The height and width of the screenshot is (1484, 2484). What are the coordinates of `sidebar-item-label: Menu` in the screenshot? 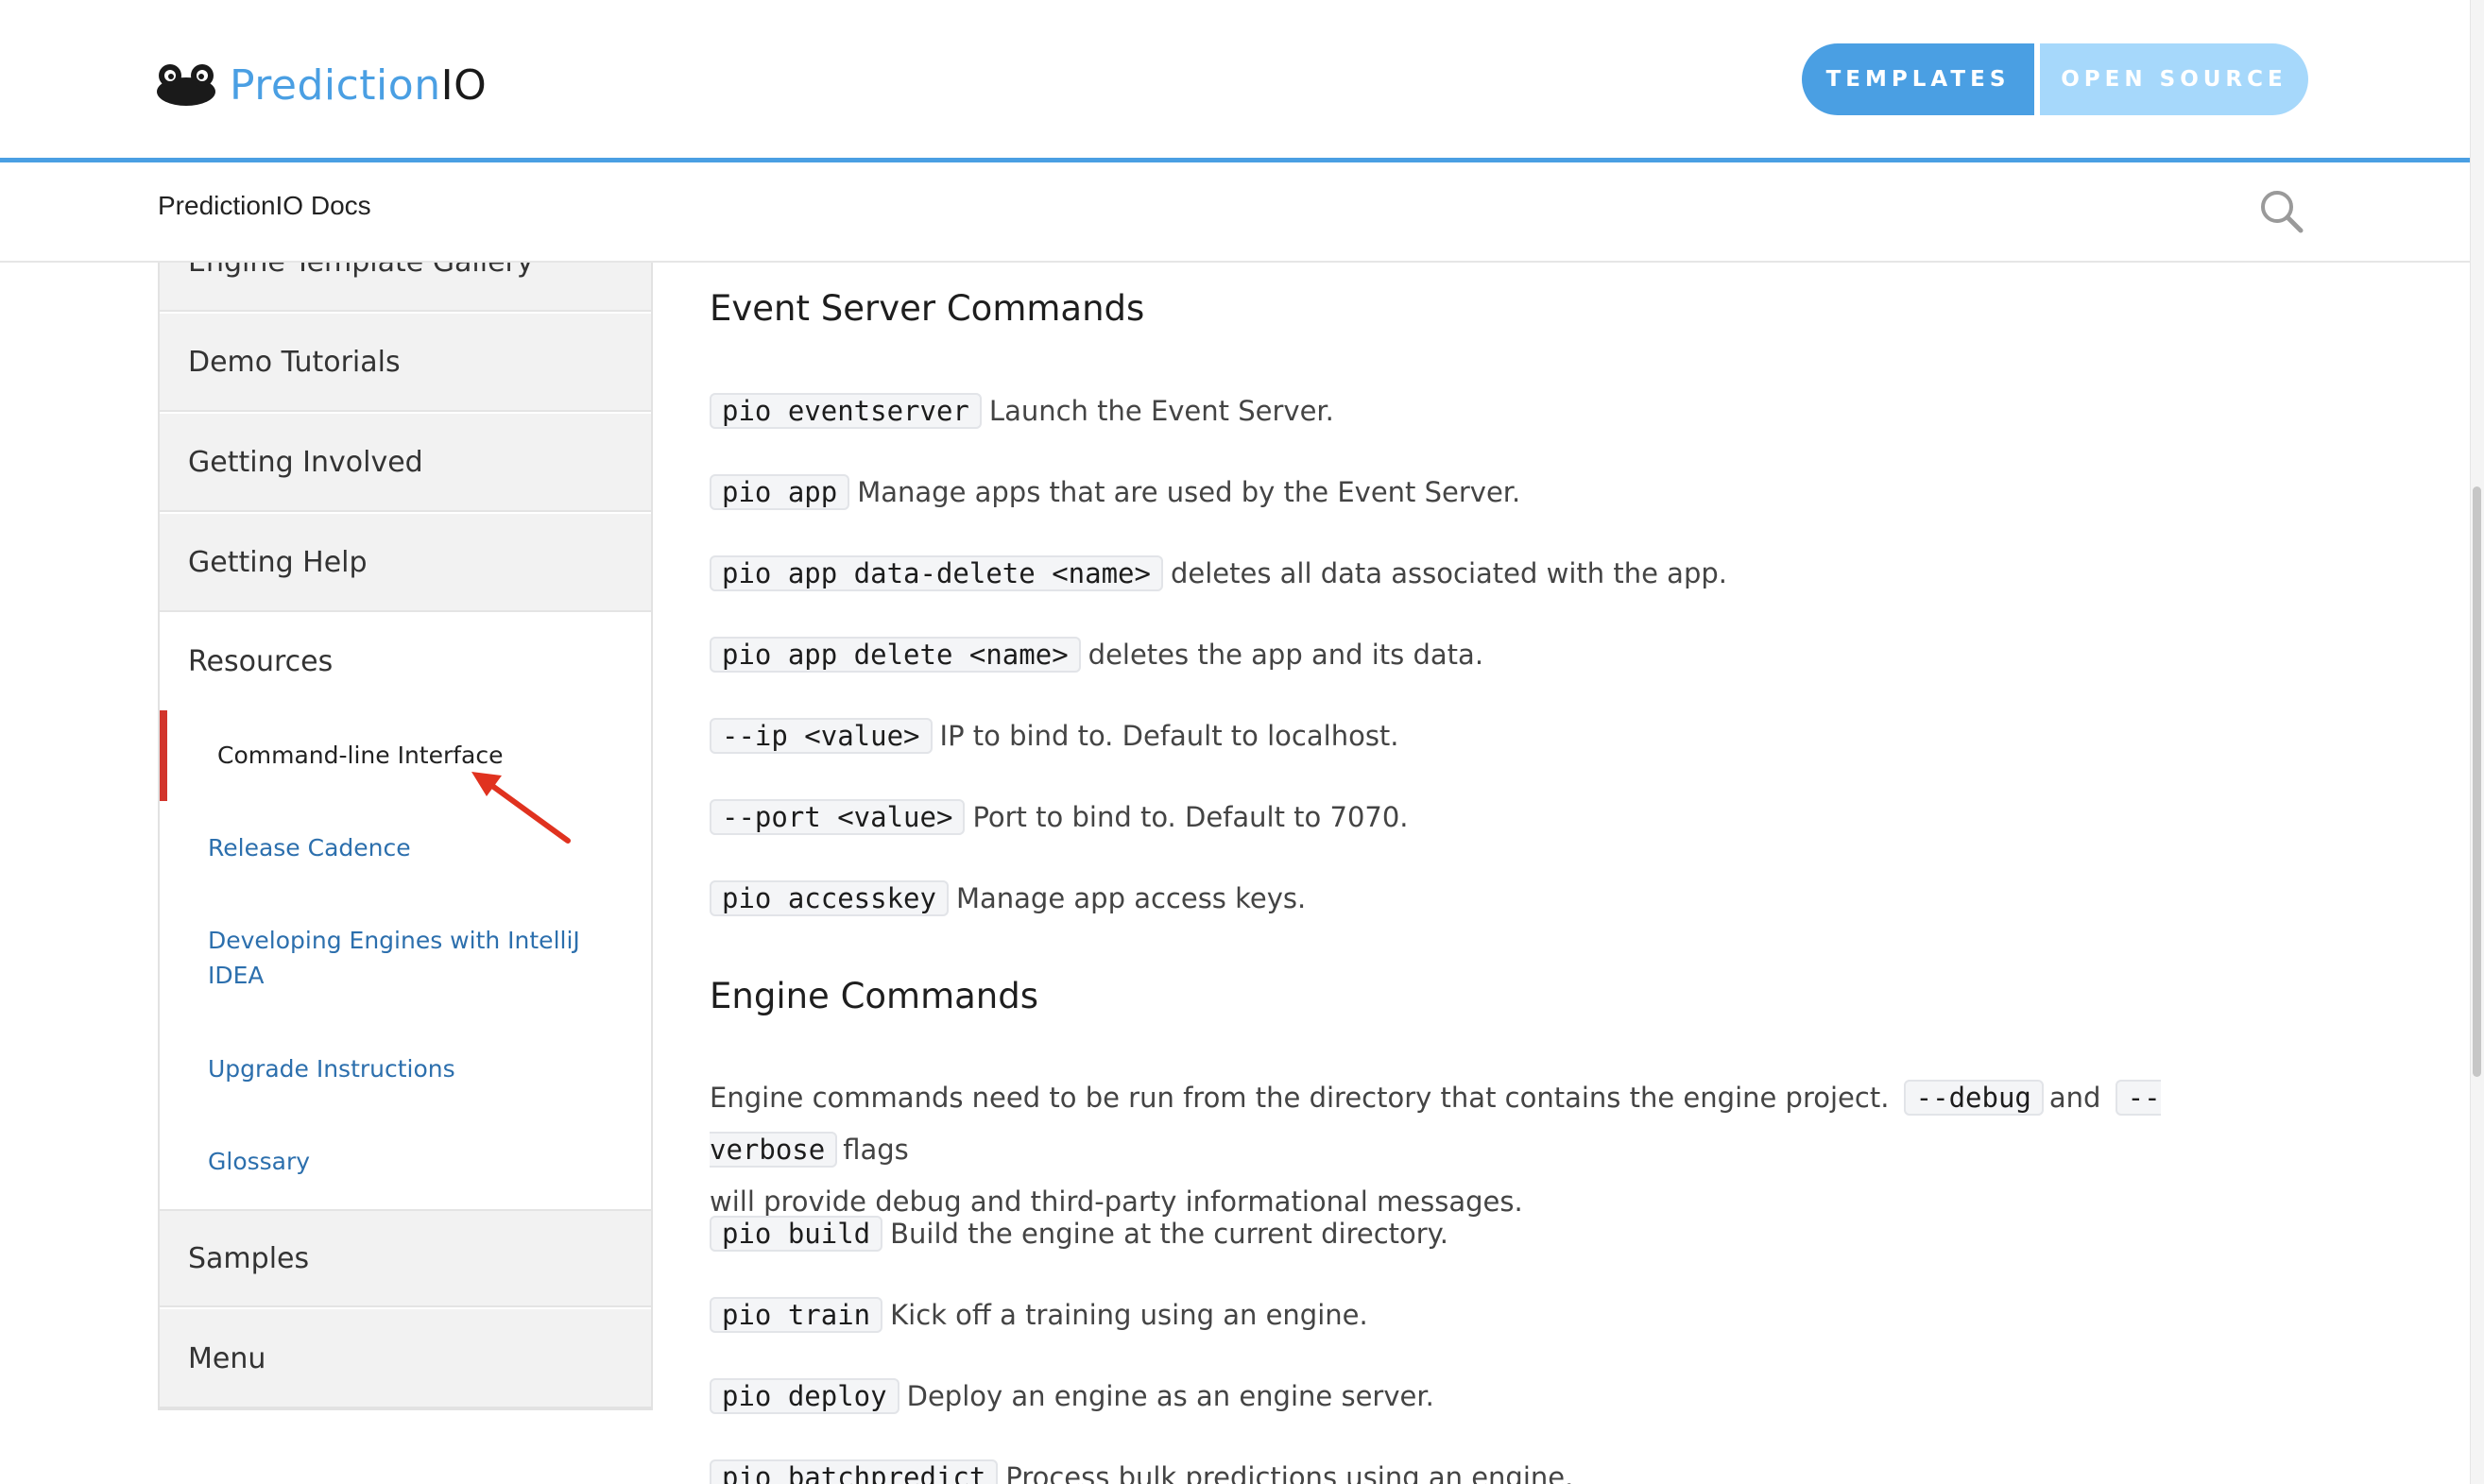 It's located at (227, 1358).